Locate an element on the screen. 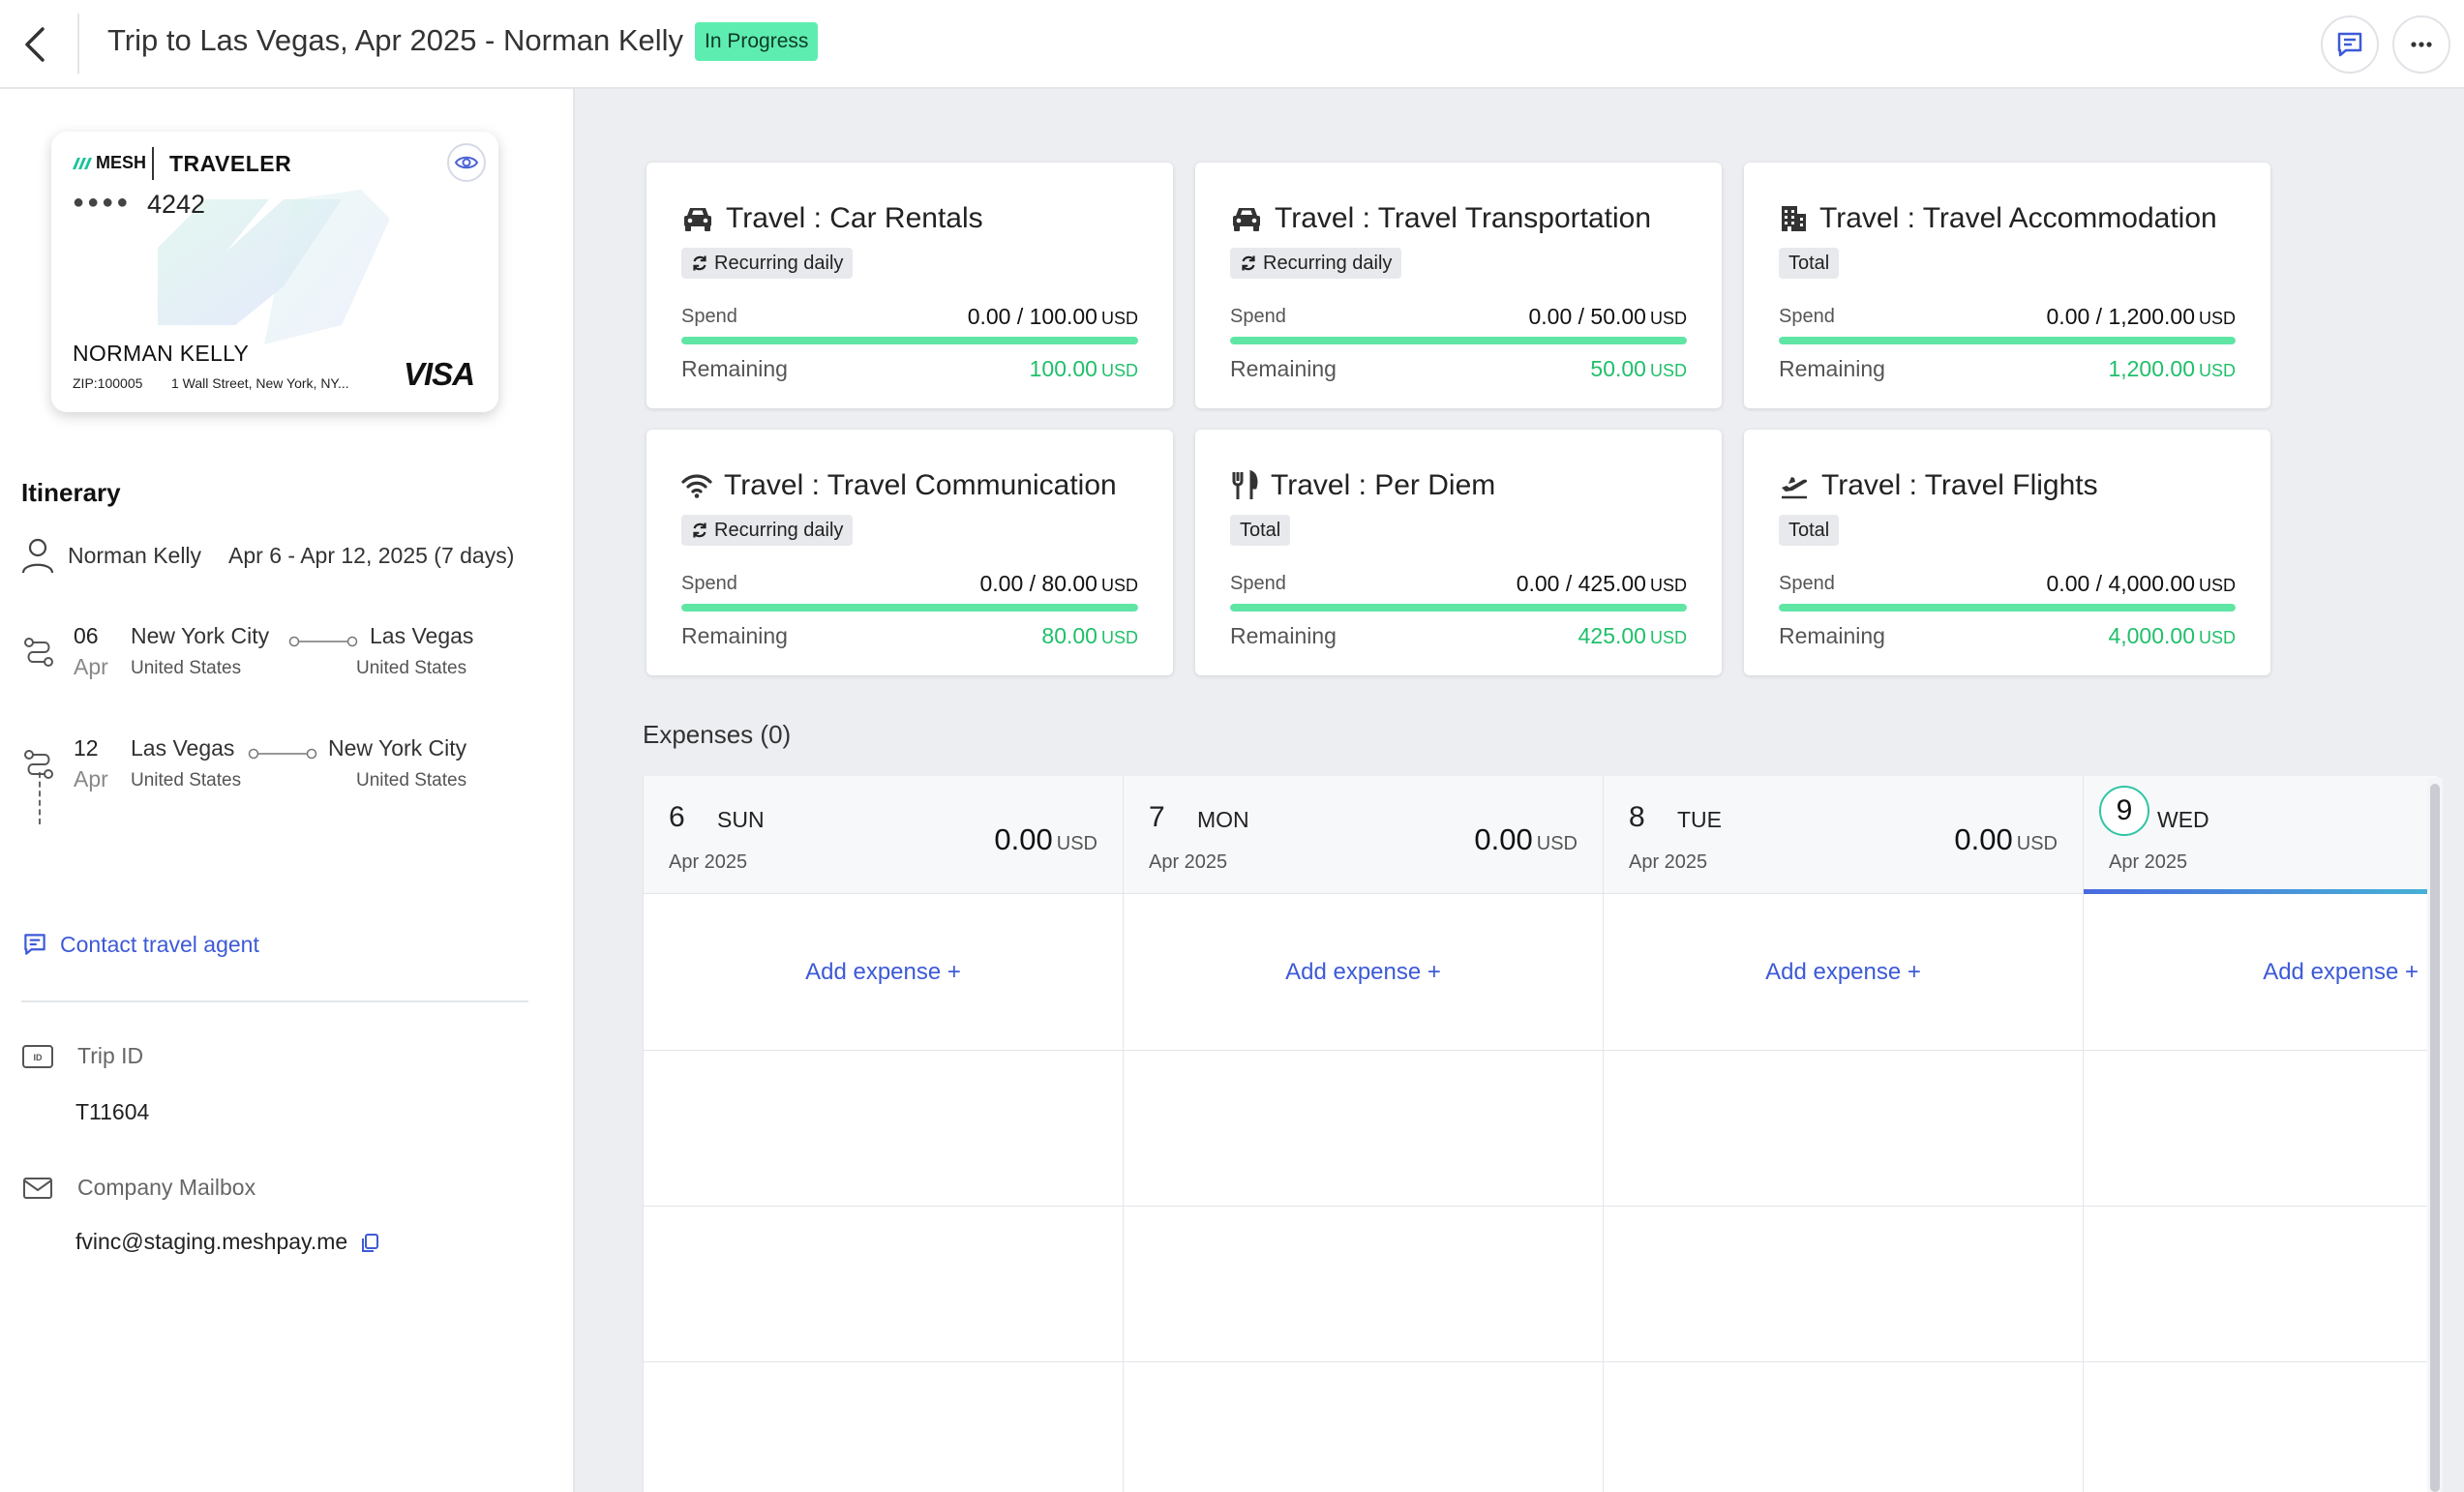 This screenshot has height=1492, width=2464. contact-travel-agent-label: Contact travel agent is located at coordinates (159, 944).